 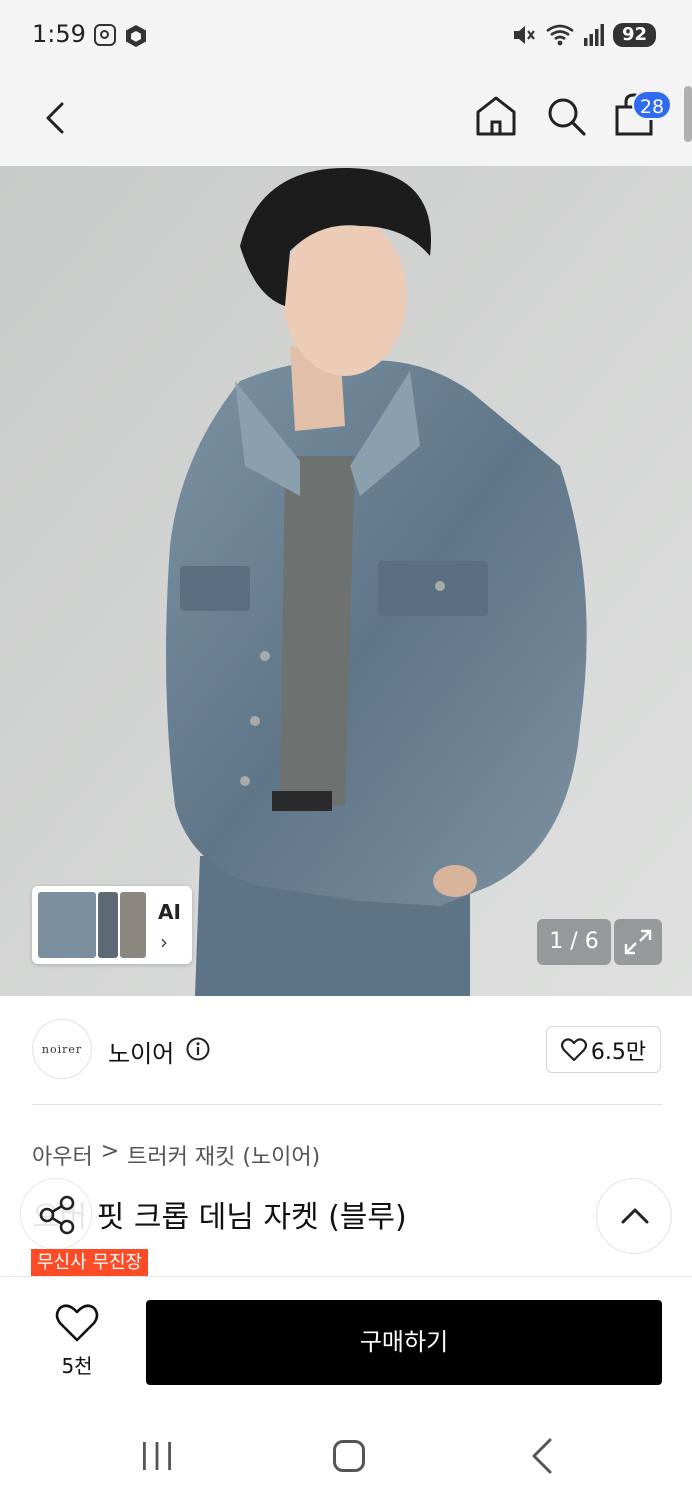 What do you see at coordinates (56, 118) in the screenshot?
I see `back-icon` at bounding box center [56, 118].